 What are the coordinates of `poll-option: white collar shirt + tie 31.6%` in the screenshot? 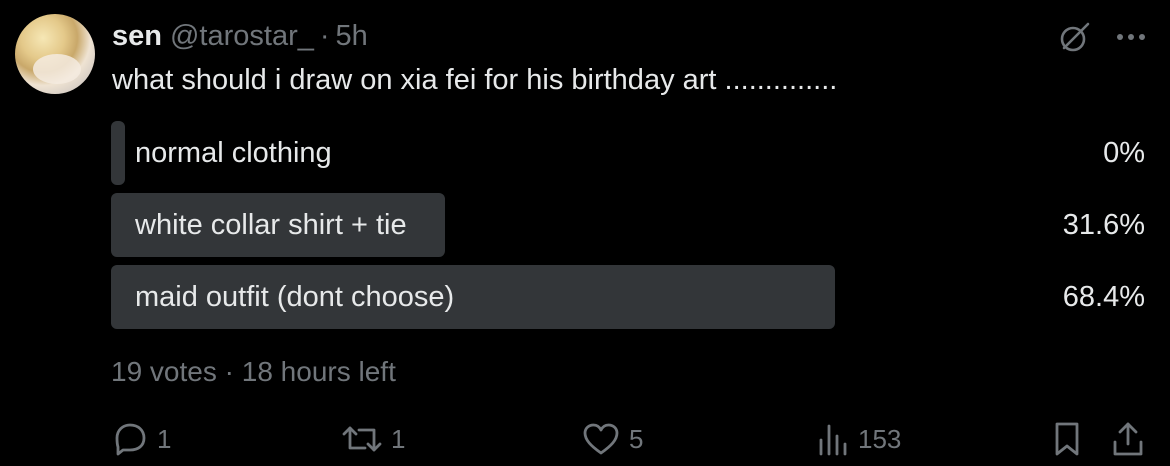 It's located at (630, 225).